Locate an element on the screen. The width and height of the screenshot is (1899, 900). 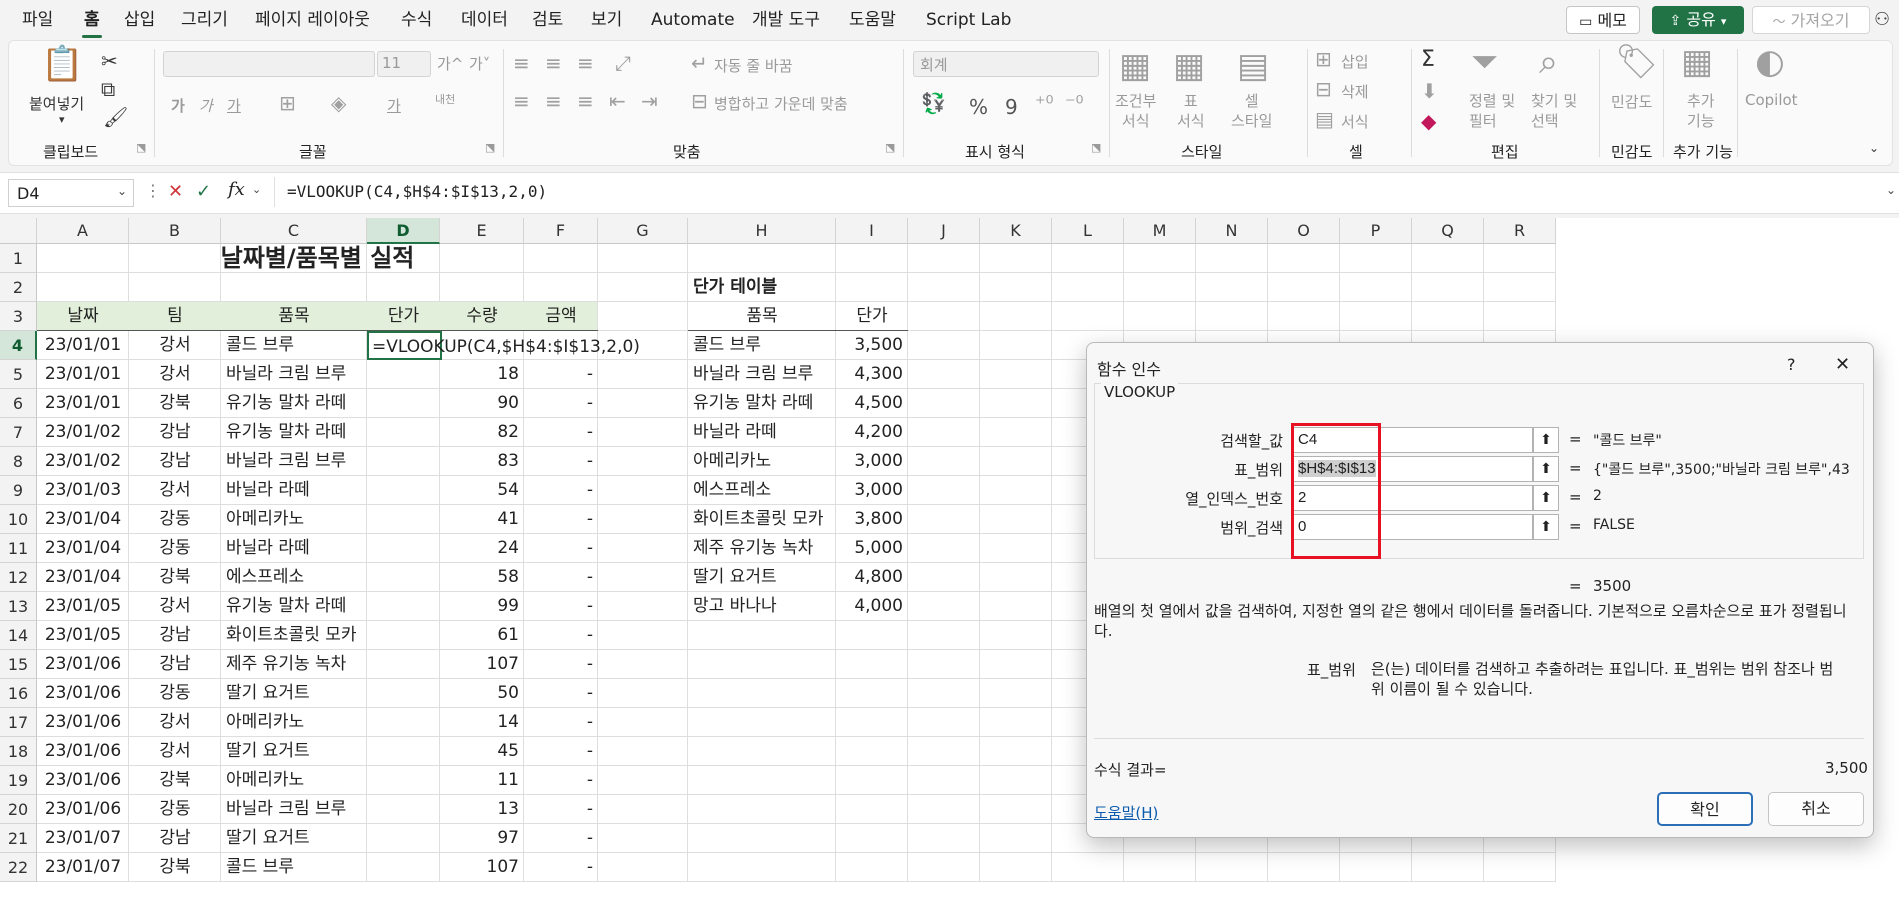
table-cell: 58 is located at coordinates (482, 577).